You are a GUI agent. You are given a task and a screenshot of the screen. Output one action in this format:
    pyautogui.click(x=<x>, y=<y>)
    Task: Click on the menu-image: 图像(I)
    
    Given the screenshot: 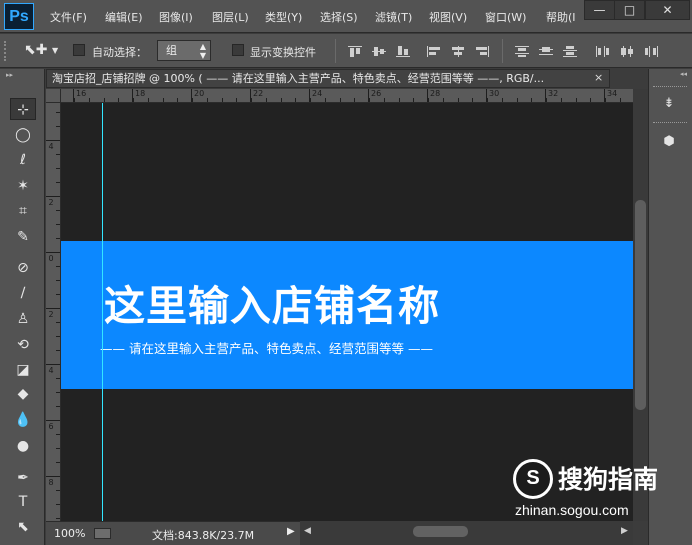 What is the action you would take?
    pyautogui.click(x=176, y=17)
    